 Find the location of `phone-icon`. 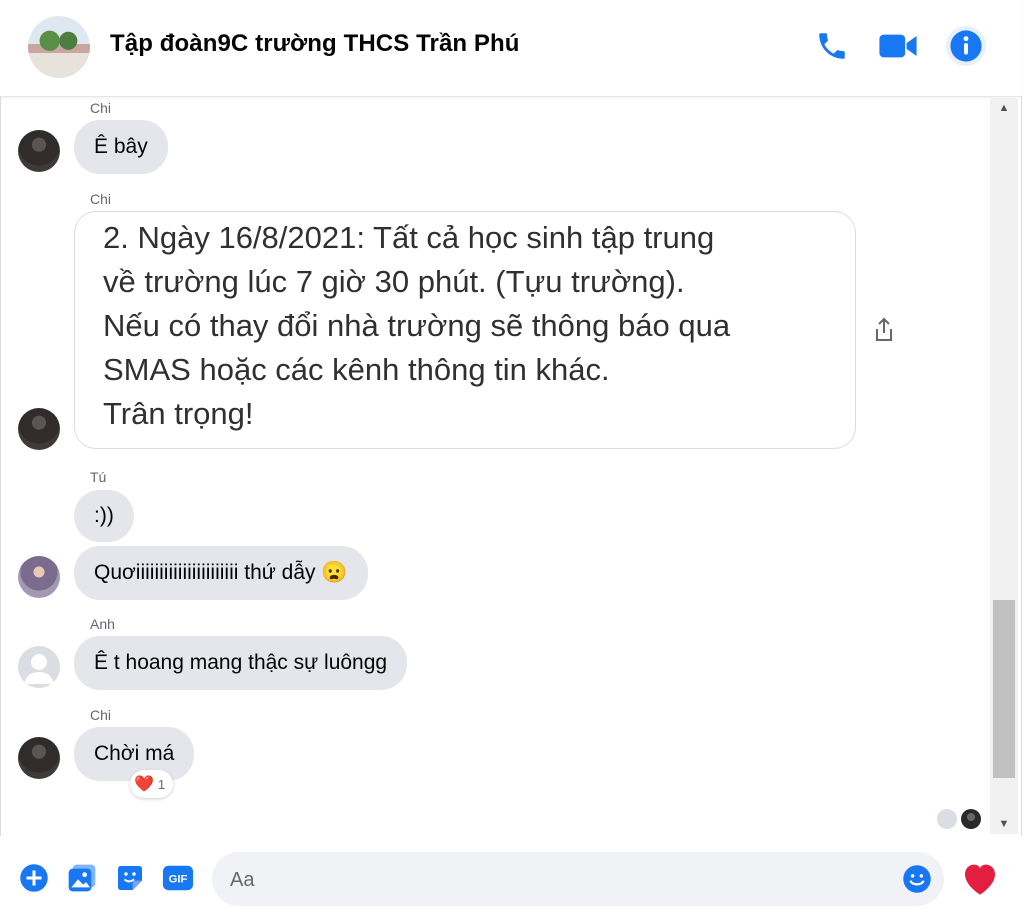

phone-icon is located at coordinates (832, 46).